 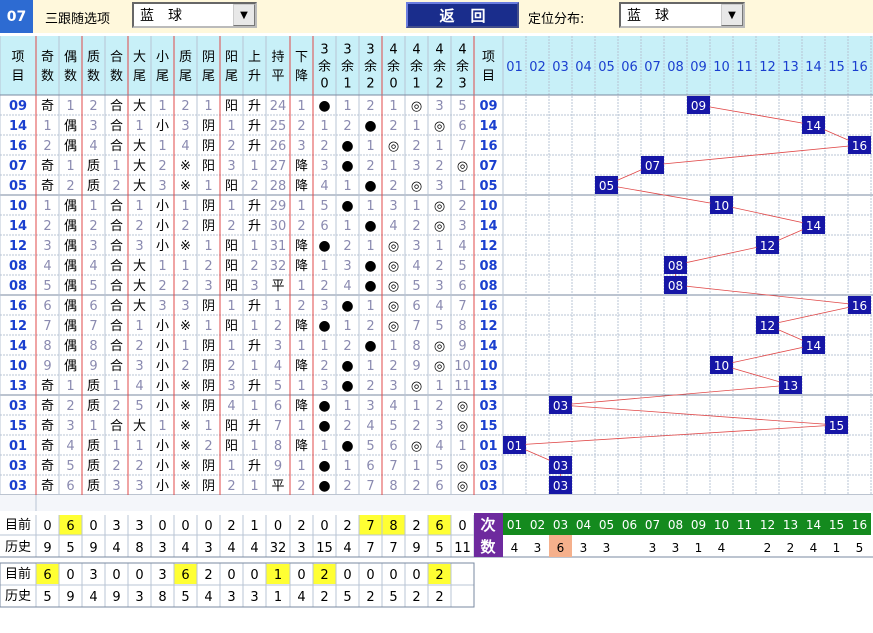 I want to click on dist-count: 4, so click(x=515, y=548).